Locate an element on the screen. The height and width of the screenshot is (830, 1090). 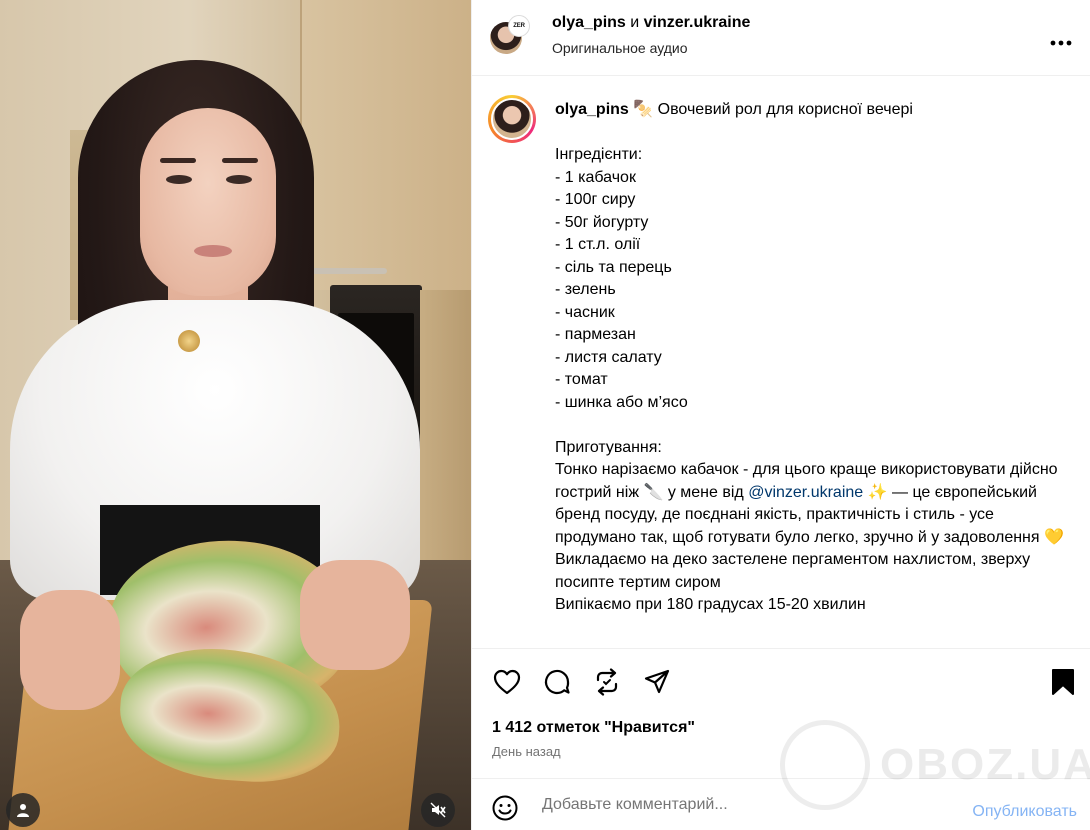
cabinet-handle is located at coordinates (347, 271).